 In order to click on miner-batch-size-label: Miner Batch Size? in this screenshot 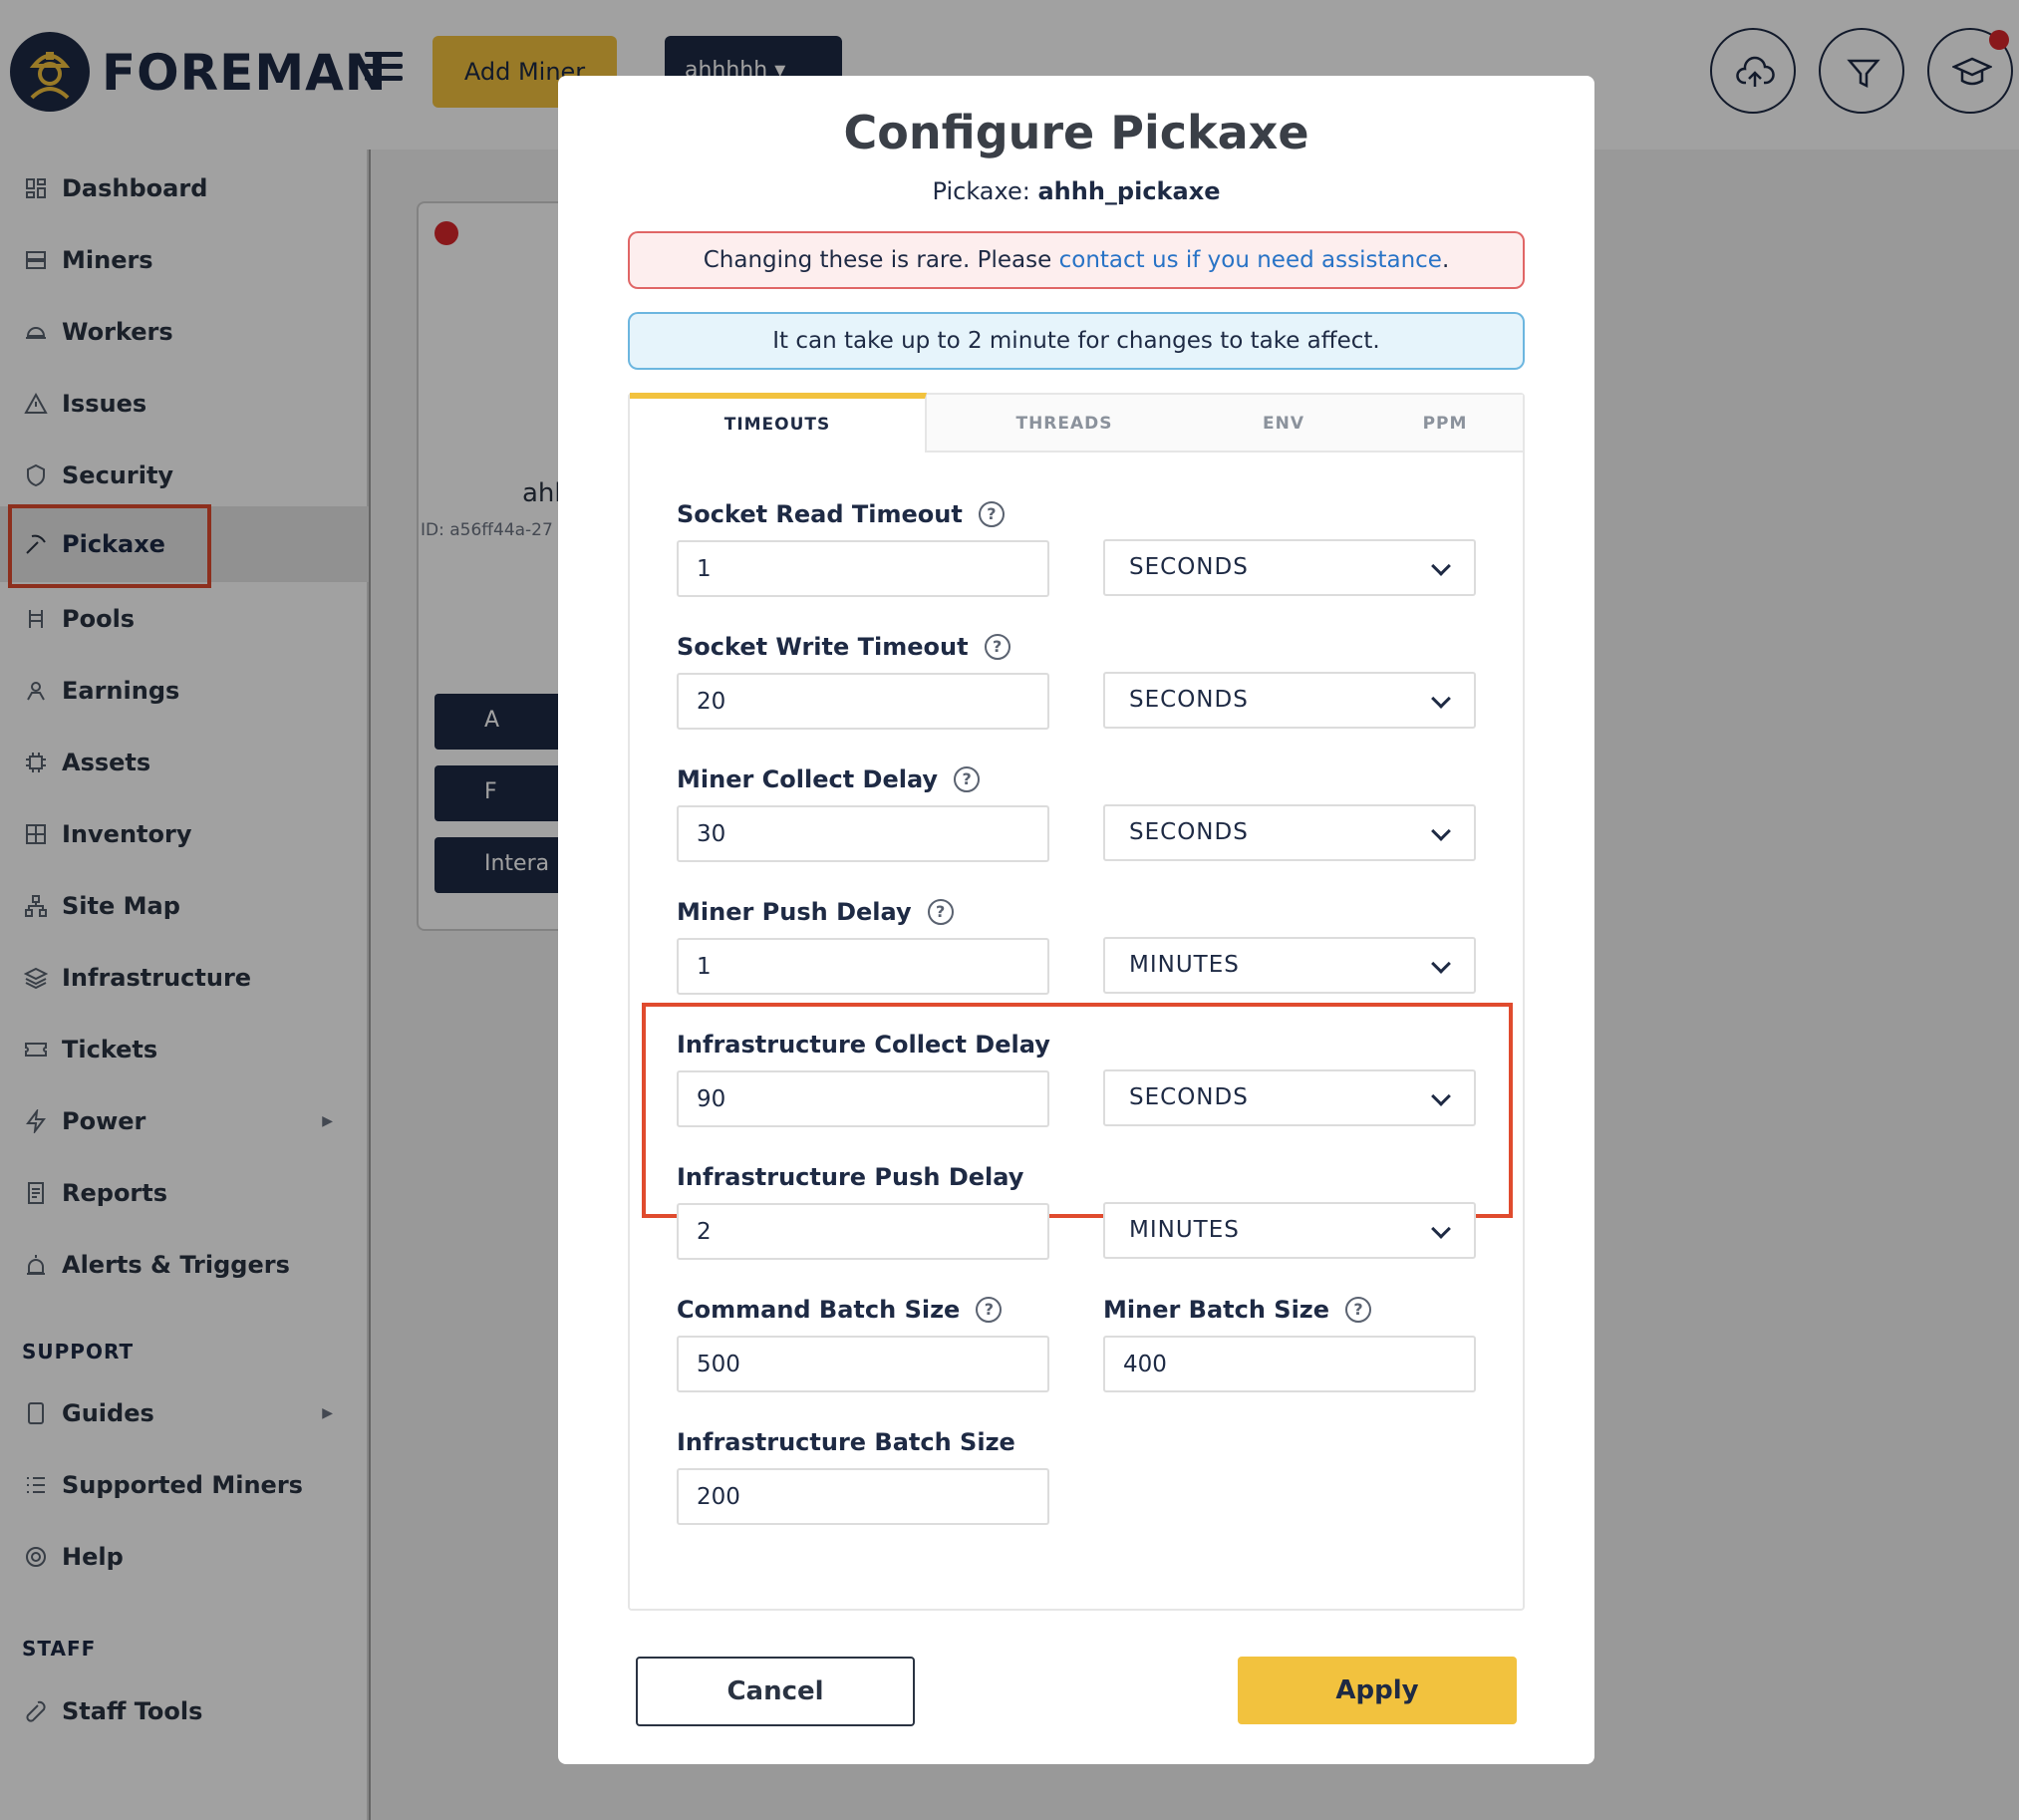, I will do `click(1237, 1310)`.